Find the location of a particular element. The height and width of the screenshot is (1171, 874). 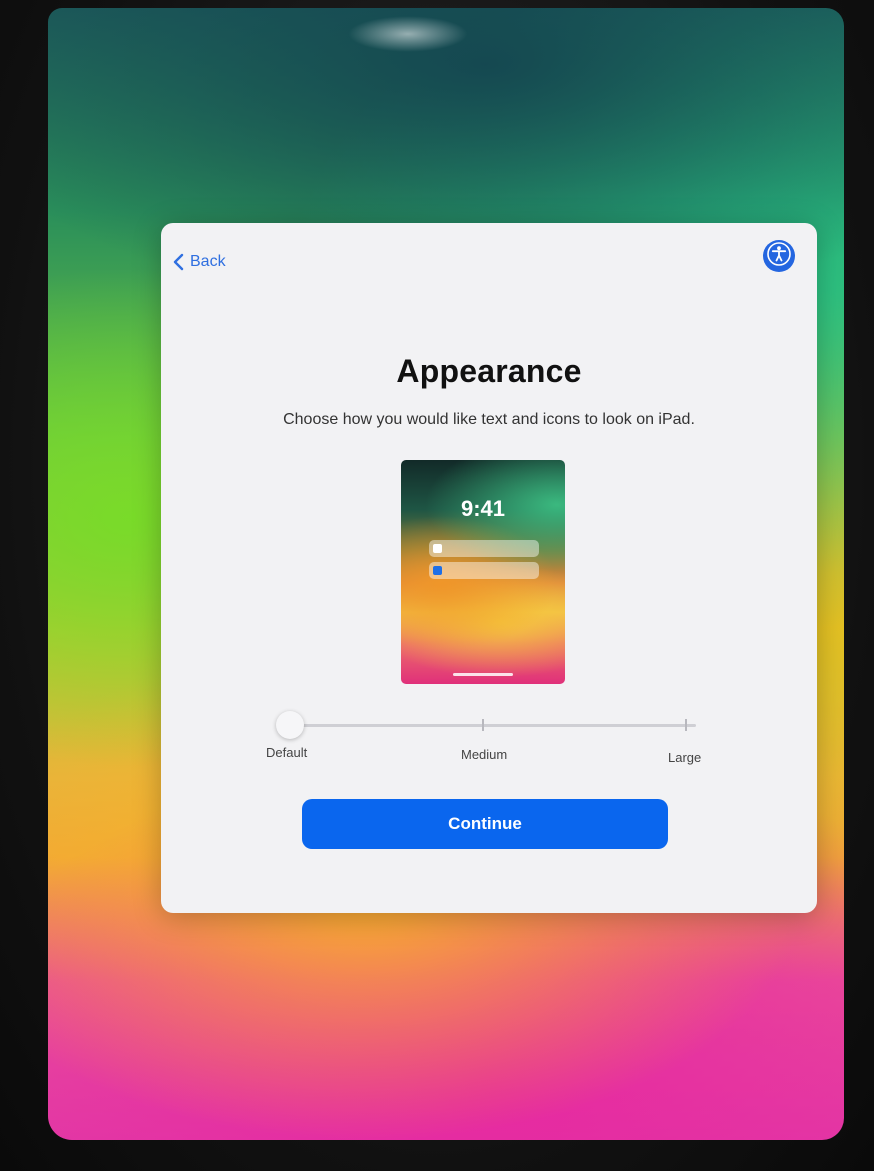

home-indicator is located at coordinates (483, 674).